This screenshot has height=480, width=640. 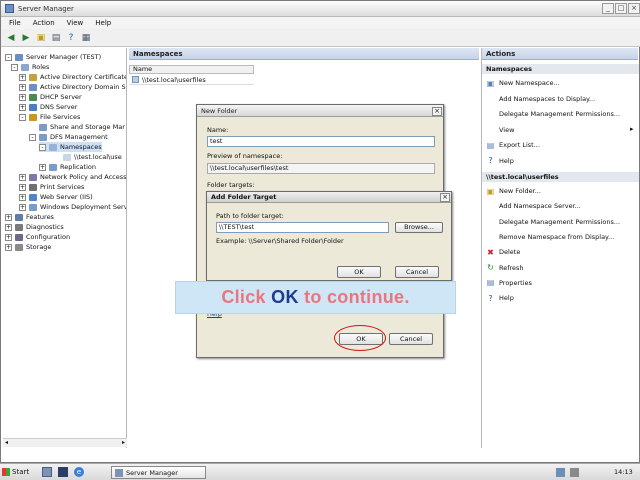 What do you see at coordinates (359, 272) in the screenshot?
I see `add-target-ok-button: OK` at bounding box center [359, 272].